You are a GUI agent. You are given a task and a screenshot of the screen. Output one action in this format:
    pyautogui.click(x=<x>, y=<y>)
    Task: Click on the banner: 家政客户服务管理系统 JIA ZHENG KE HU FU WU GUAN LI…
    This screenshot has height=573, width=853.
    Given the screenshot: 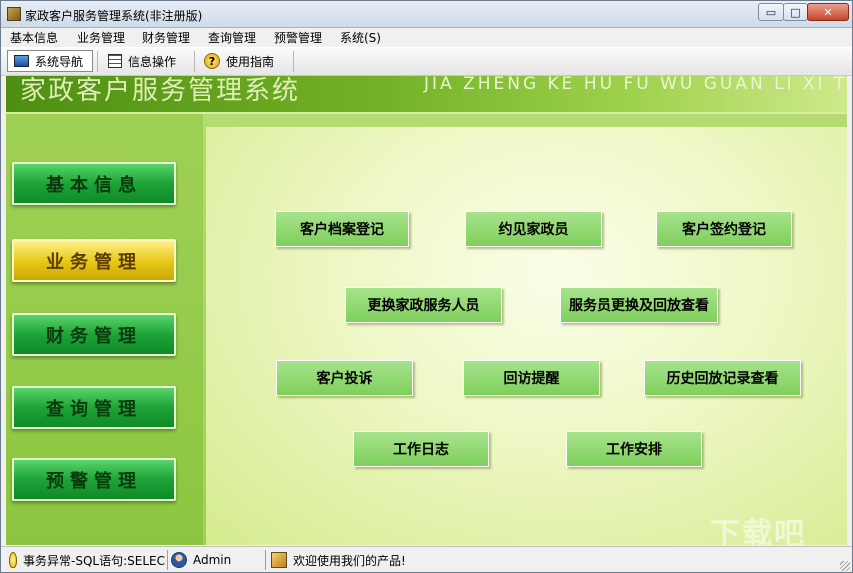 What is the action you would take?
    pyautogui.click(x=426, y=95)
    